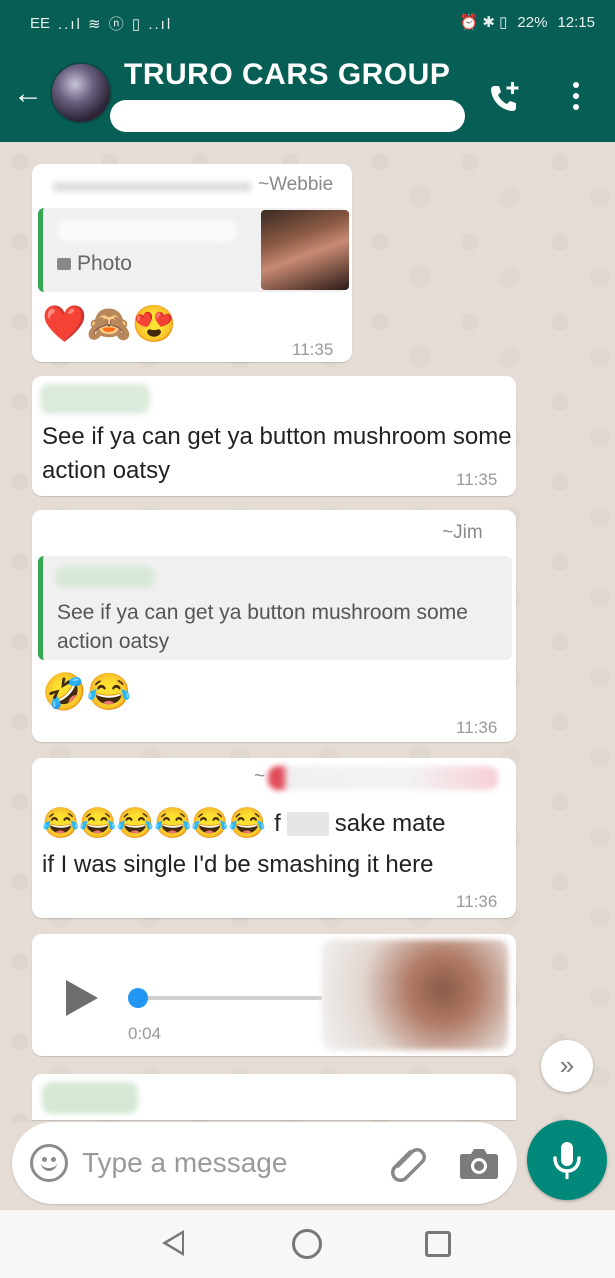 The width and height of the screenshot is (615, 1278). Describe the element at coordinates (287, 116) in the screenshot. I see `redacted-participants` at that location.